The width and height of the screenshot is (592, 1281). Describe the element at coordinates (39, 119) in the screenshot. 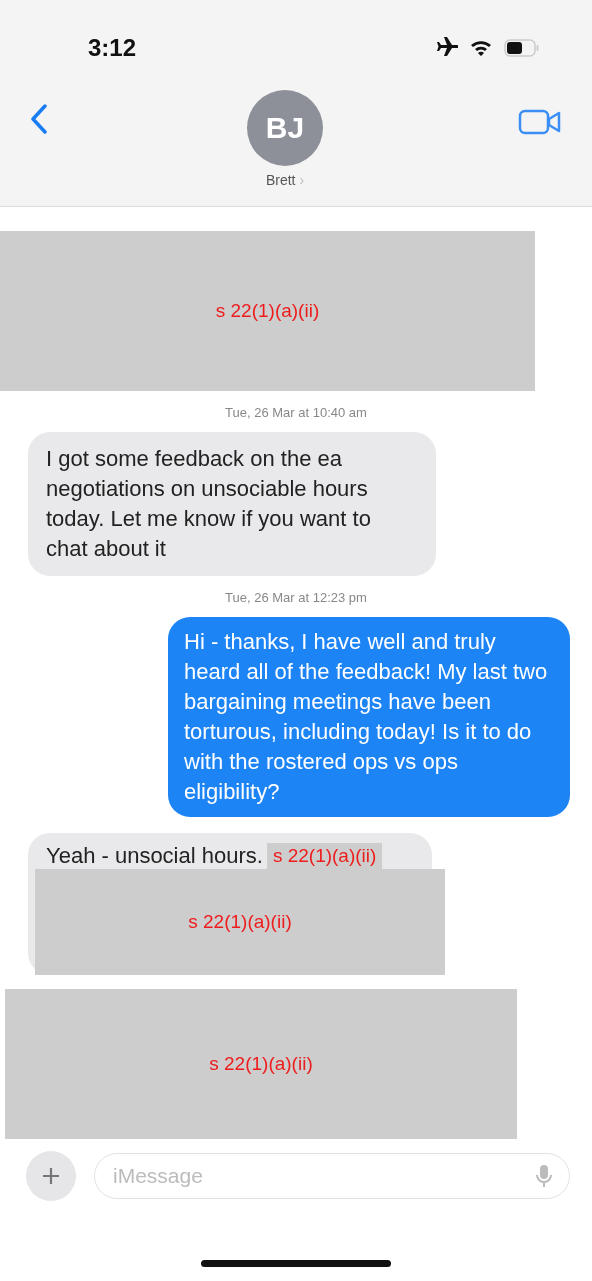

I see `chevron-left-icon` at that location.